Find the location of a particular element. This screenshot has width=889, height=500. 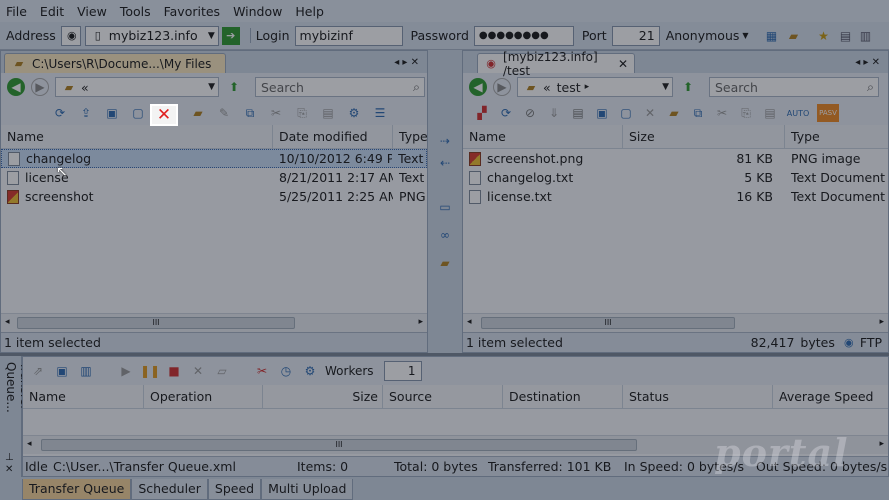

upload-right-icon: ⇢ is located at coordinates (445, 141).